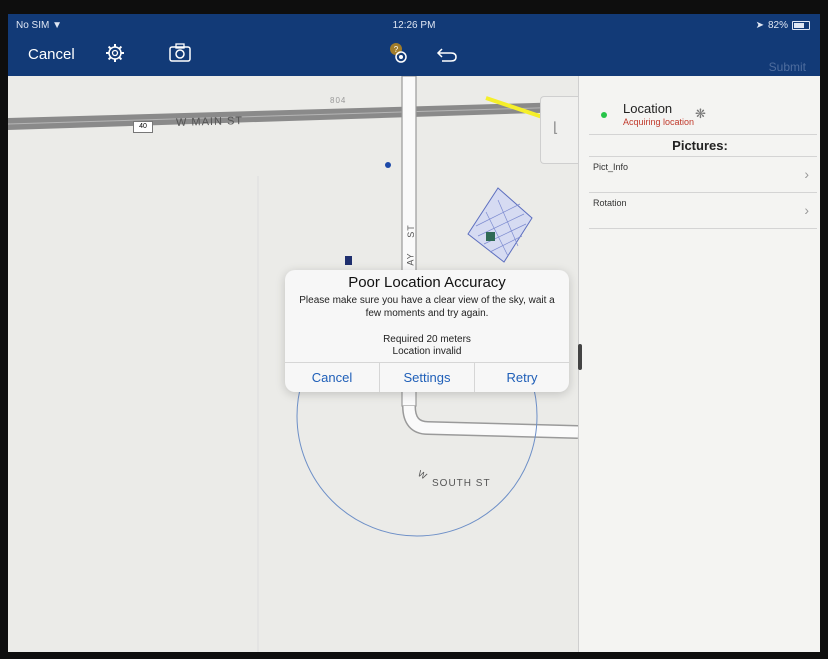 The image size is (828, 659). Describe the element at coordinates (611, 167) in the screenshot. I see `row-label: Pict_Info` at that location.